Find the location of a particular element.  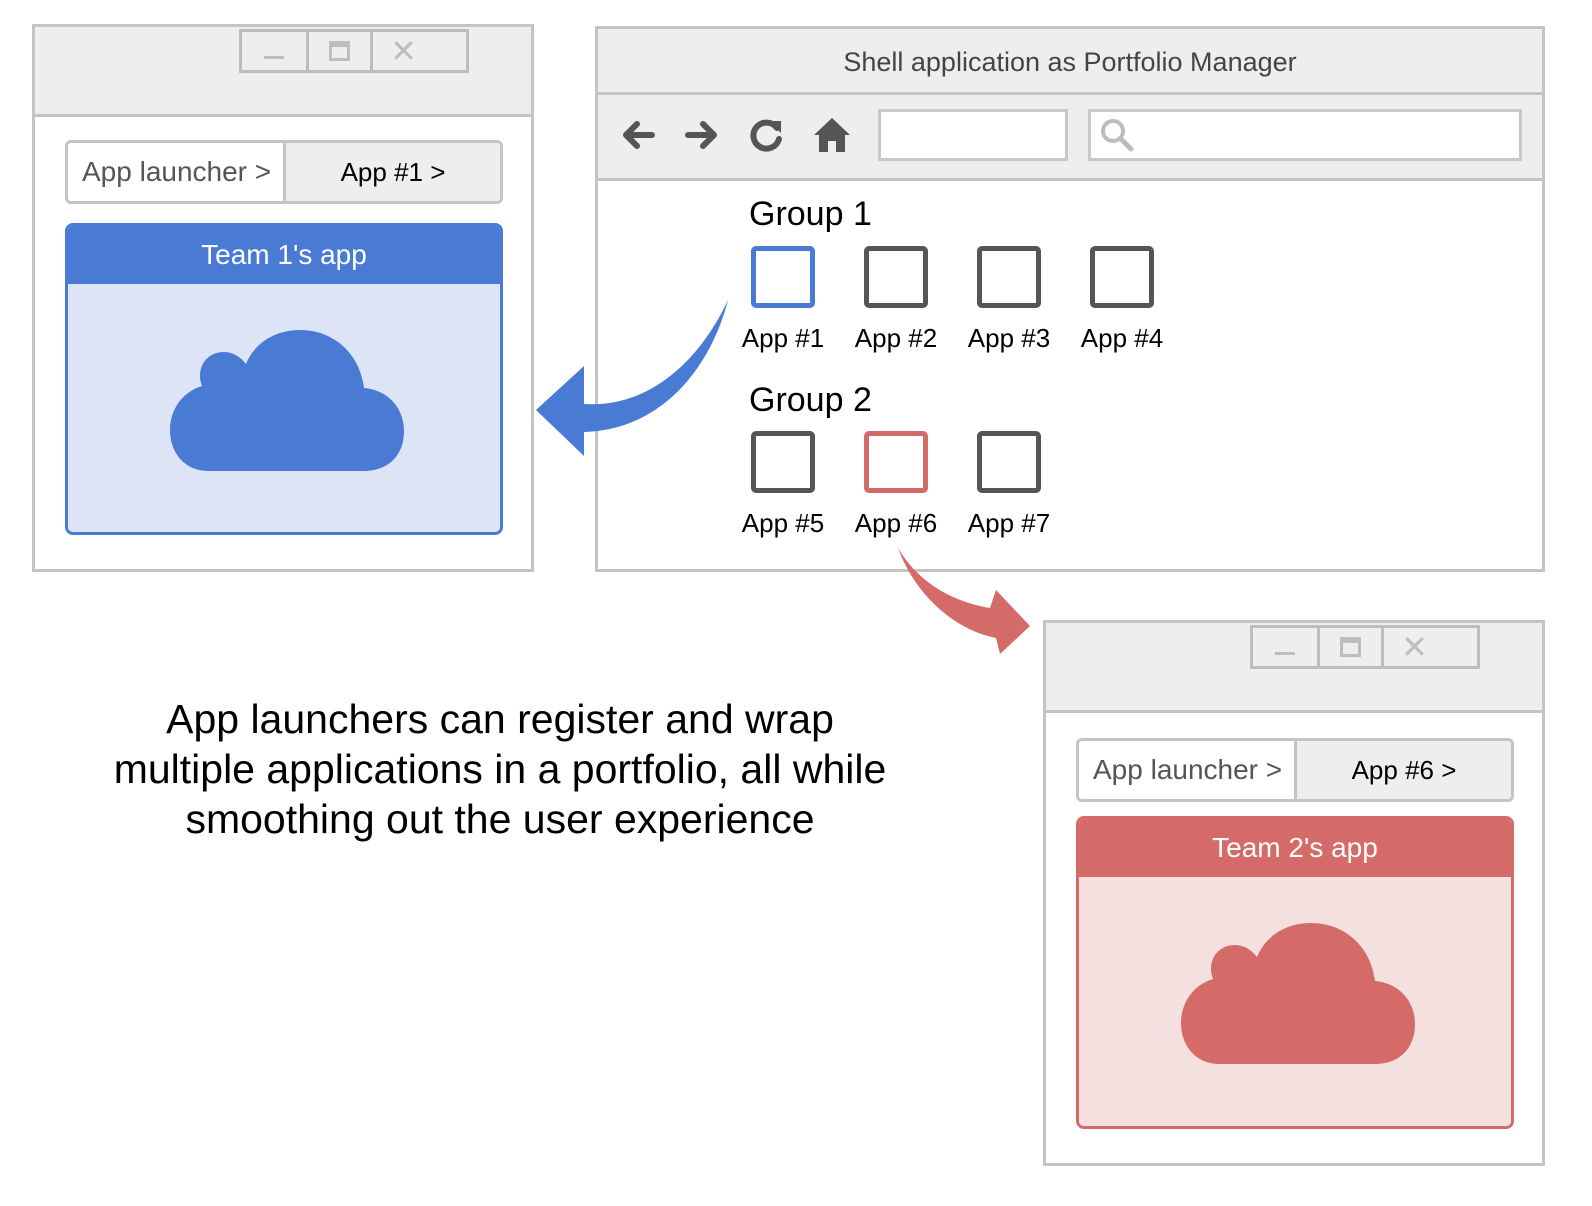

shell-title: Shell application as Portfolio Manager is located at coordinates (1070, 62).